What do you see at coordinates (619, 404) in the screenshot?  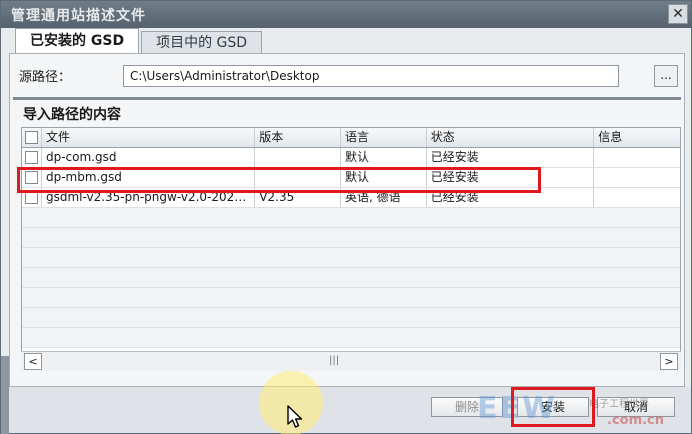 I see `watermark-subtitle: 电子工程世界` at bounding box center [619, 404].